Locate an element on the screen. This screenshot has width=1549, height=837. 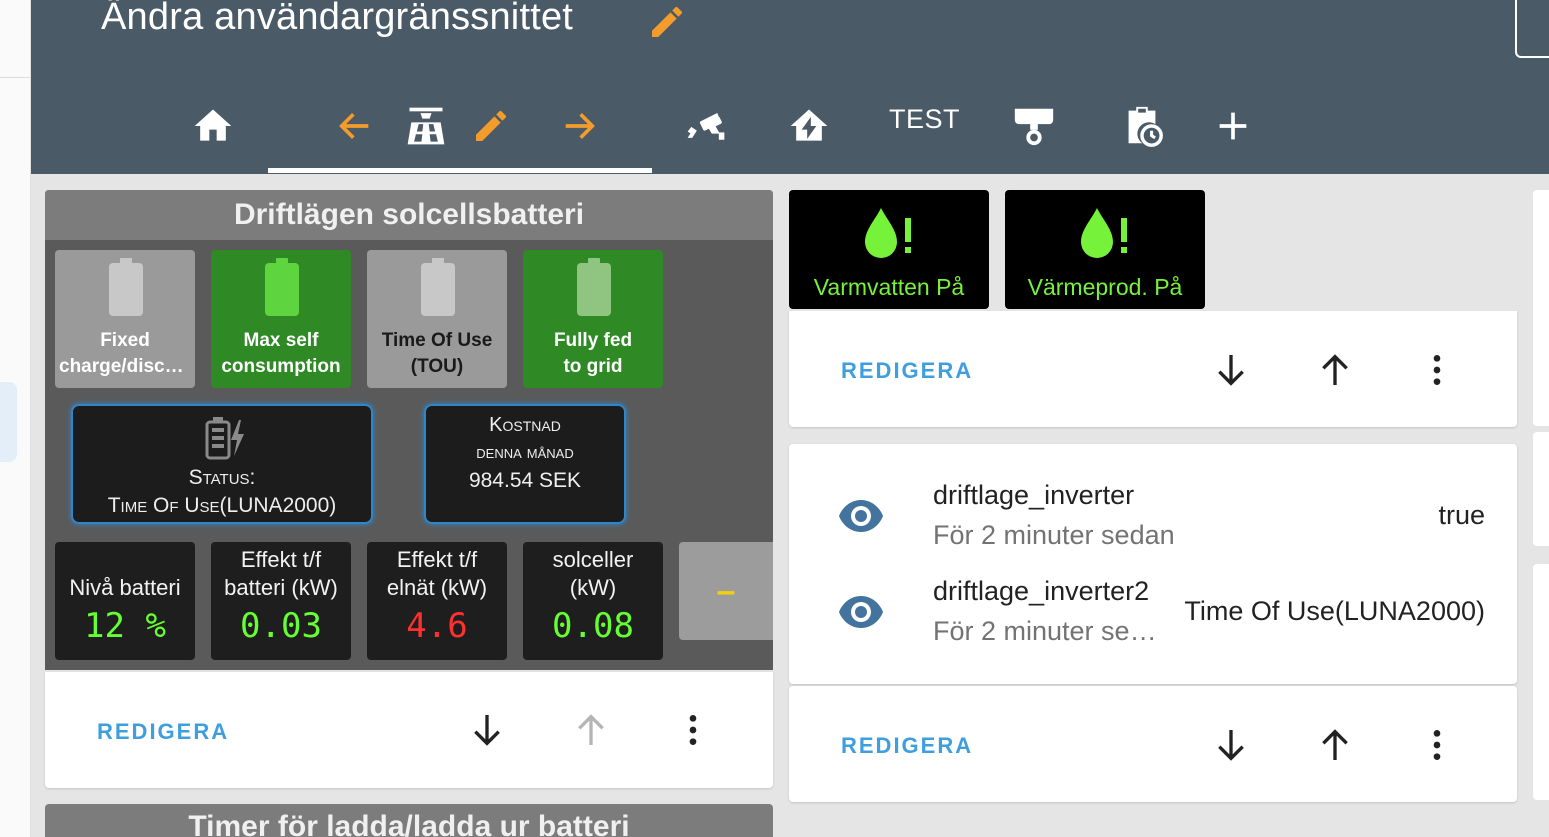
alert-label: Värmeprod. På is located at coordinates (1105, 287).